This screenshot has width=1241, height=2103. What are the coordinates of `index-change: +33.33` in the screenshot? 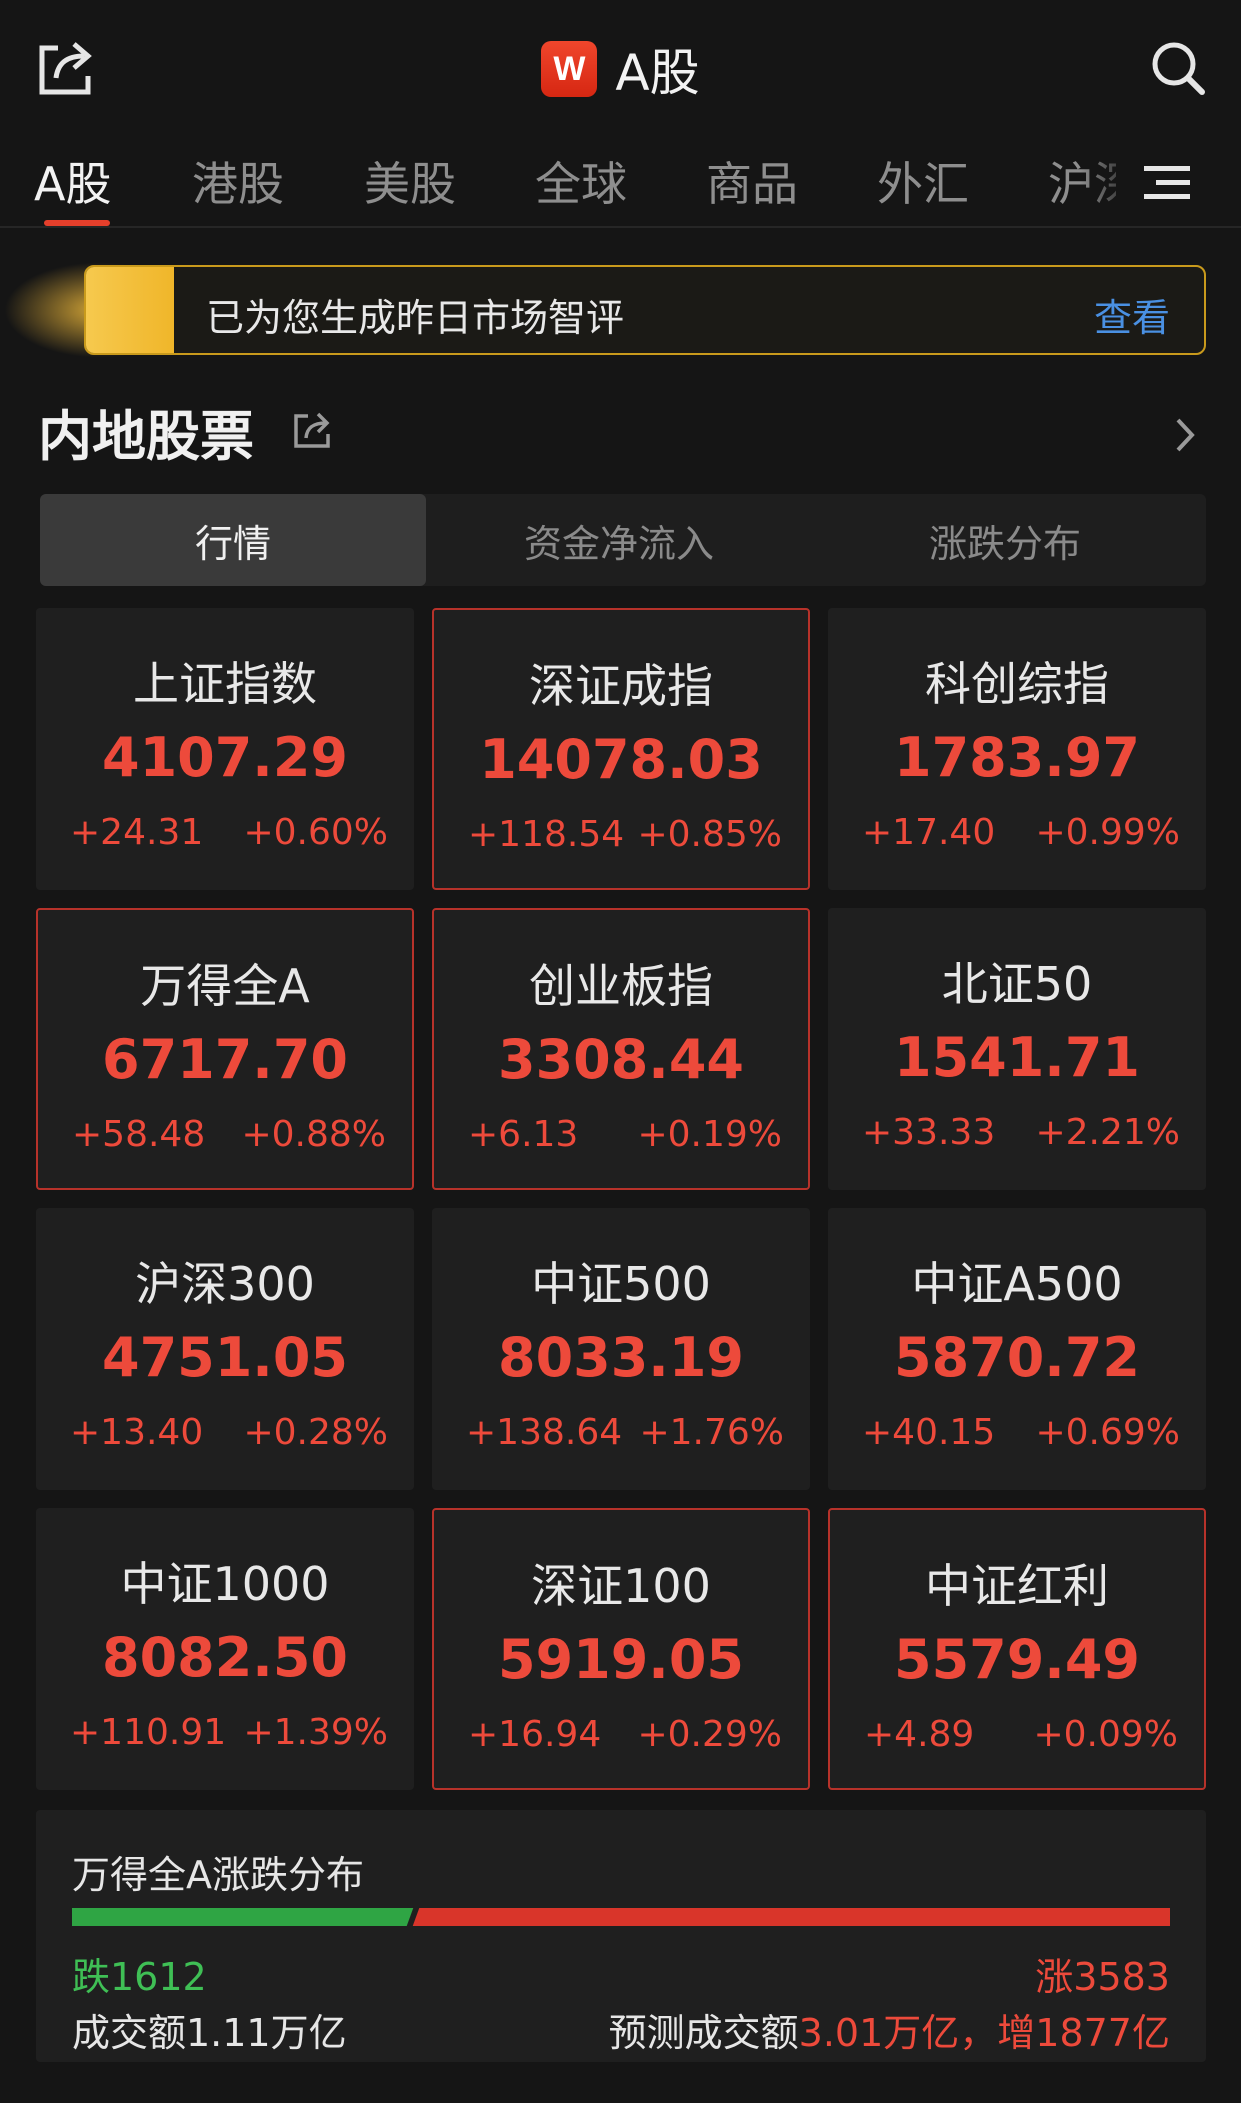 It's located at (929, 1132).